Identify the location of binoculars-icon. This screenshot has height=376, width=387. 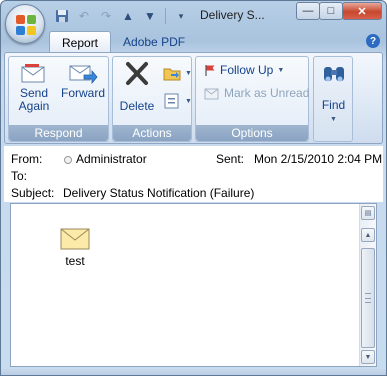
(333, 74).